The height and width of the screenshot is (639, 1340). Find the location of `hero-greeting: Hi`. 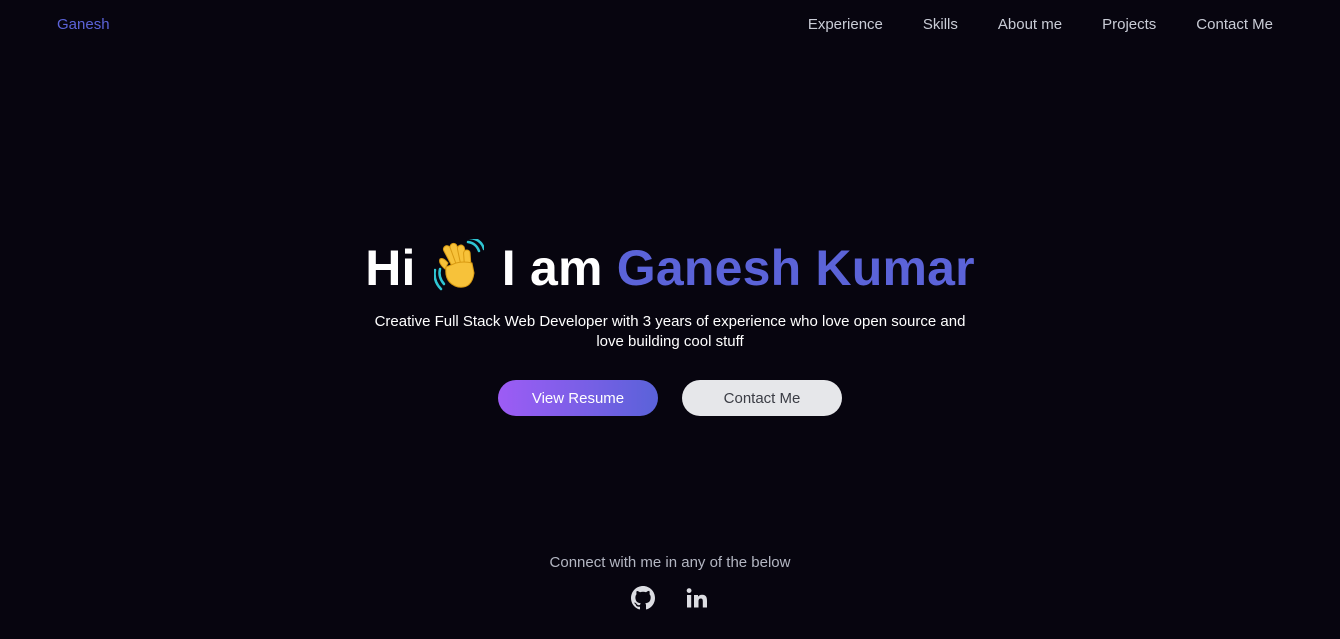

hero-greeting: Hi is located at coordinates (390, 268).